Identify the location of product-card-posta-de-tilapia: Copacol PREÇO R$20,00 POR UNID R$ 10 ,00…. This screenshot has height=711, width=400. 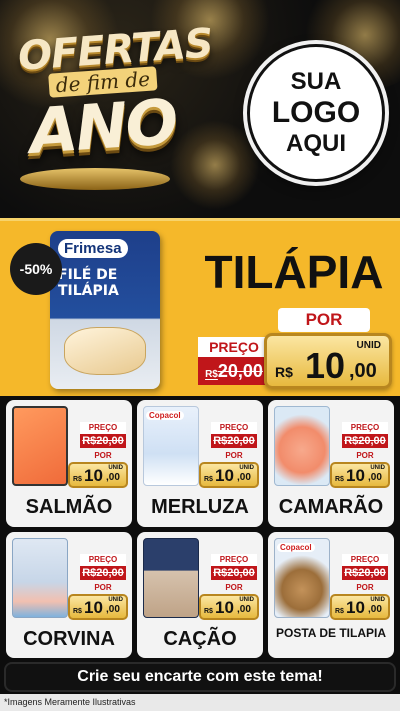
(331, 594).